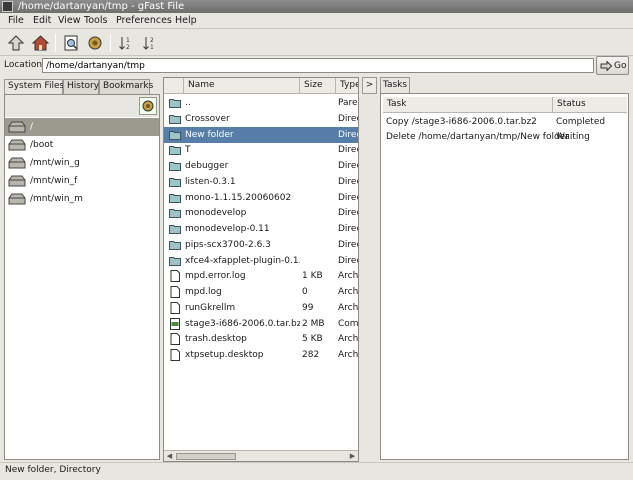  Describe the element at coordinates (242, 323) in the screenshot. I see `file-name: stage3-i686-2006.0.tar.bz2` at that location.